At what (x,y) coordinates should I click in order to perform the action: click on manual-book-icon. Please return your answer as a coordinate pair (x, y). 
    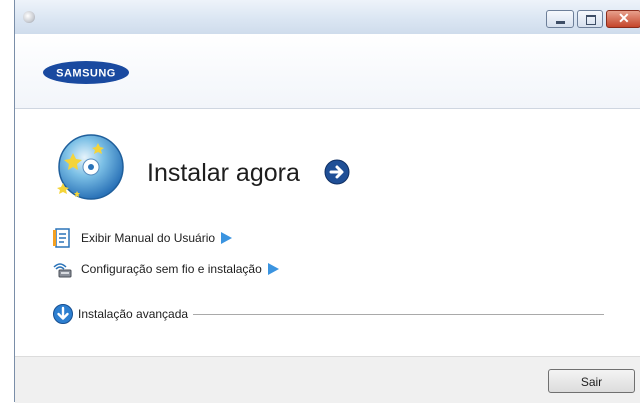
    Looking at the image, I should click on (62, 238).